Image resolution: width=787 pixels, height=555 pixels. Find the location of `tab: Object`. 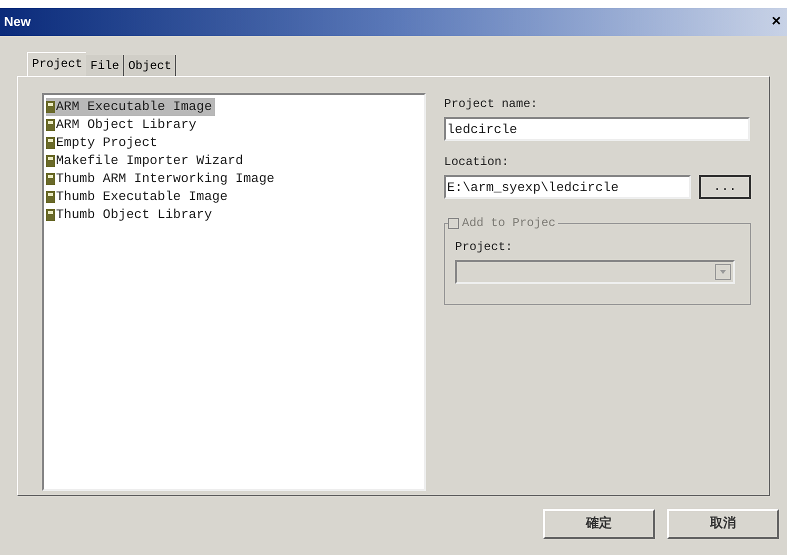

tab: Object is located at coordinates (150, 65).